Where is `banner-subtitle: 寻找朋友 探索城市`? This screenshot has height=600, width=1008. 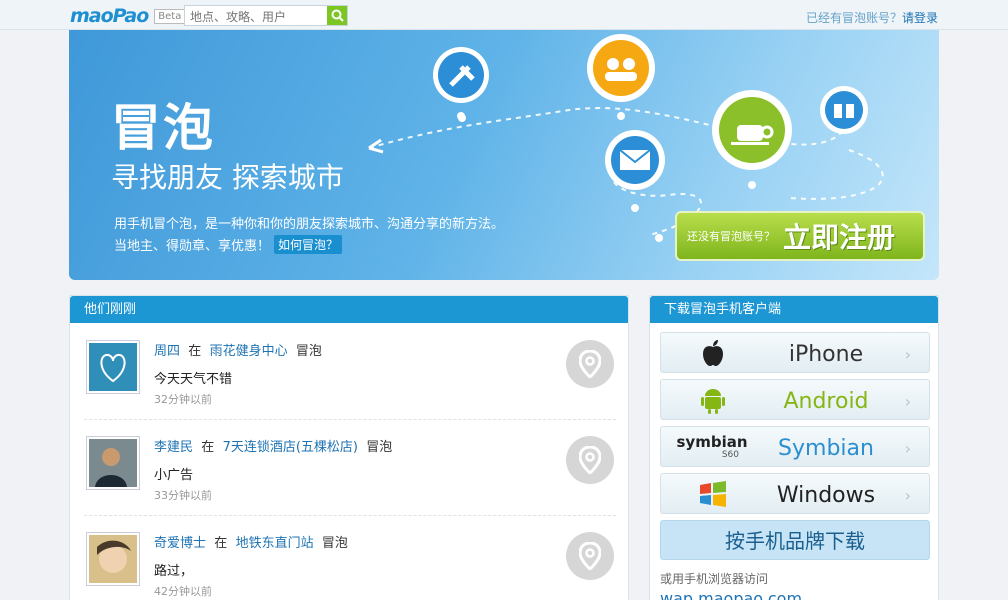 banner-subtitle: 寻找朋友 探索城市 is located at coordinates (227, 177).